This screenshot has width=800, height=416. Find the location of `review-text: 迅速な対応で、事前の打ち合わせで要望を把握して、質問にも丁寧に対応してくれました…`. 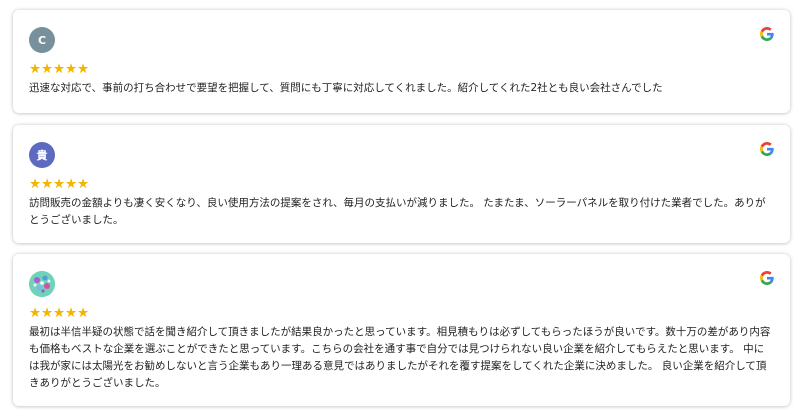

review-text: 迅速な対応で、事前の打ち合わせで要望を把握して、質問にも丁寧に対応してくれました… is located at coordinates (346, 88).